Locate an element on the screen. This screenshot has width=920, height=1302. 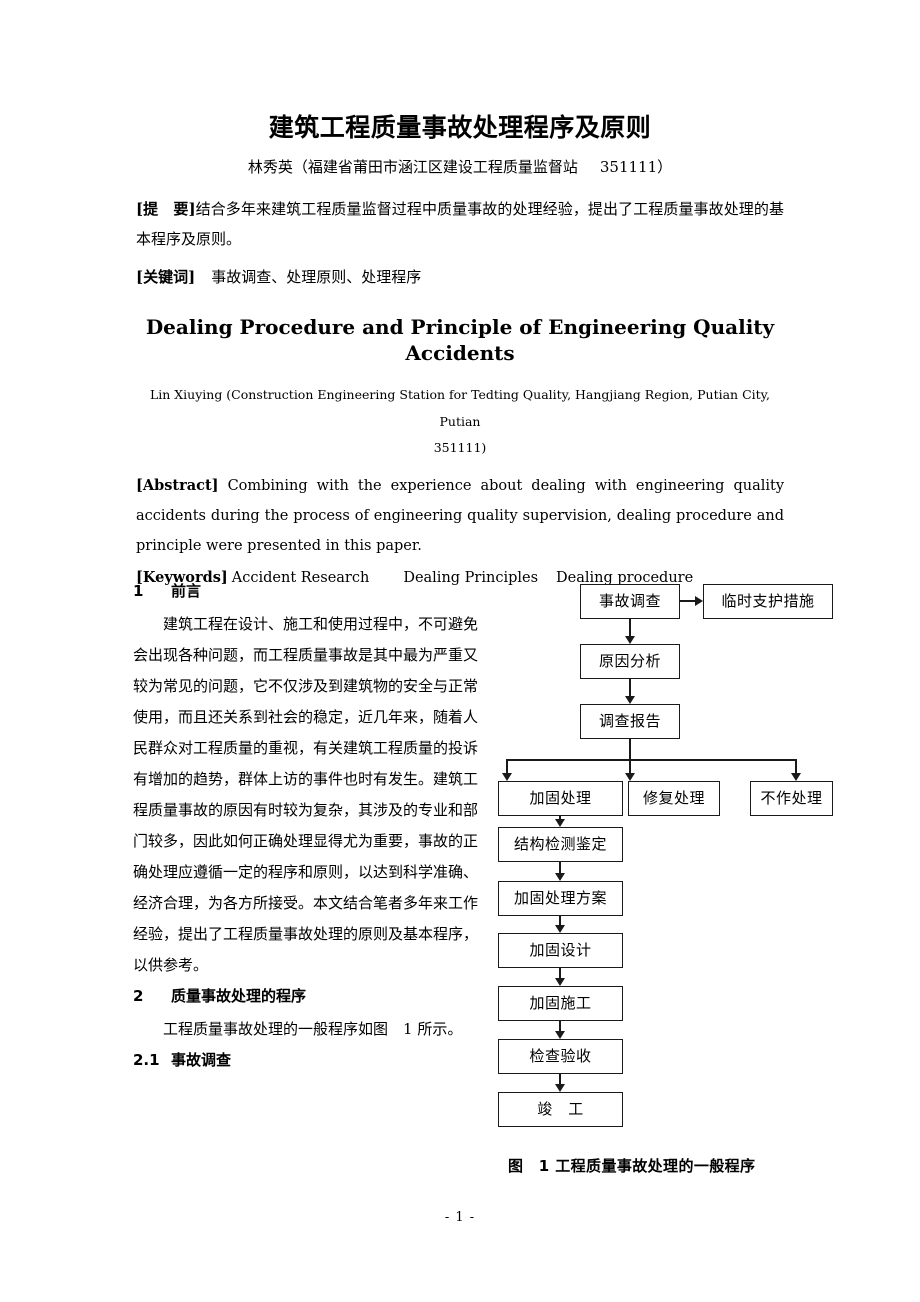
section-number-2-1: 2.1 is located at coordinates (146, 1059).